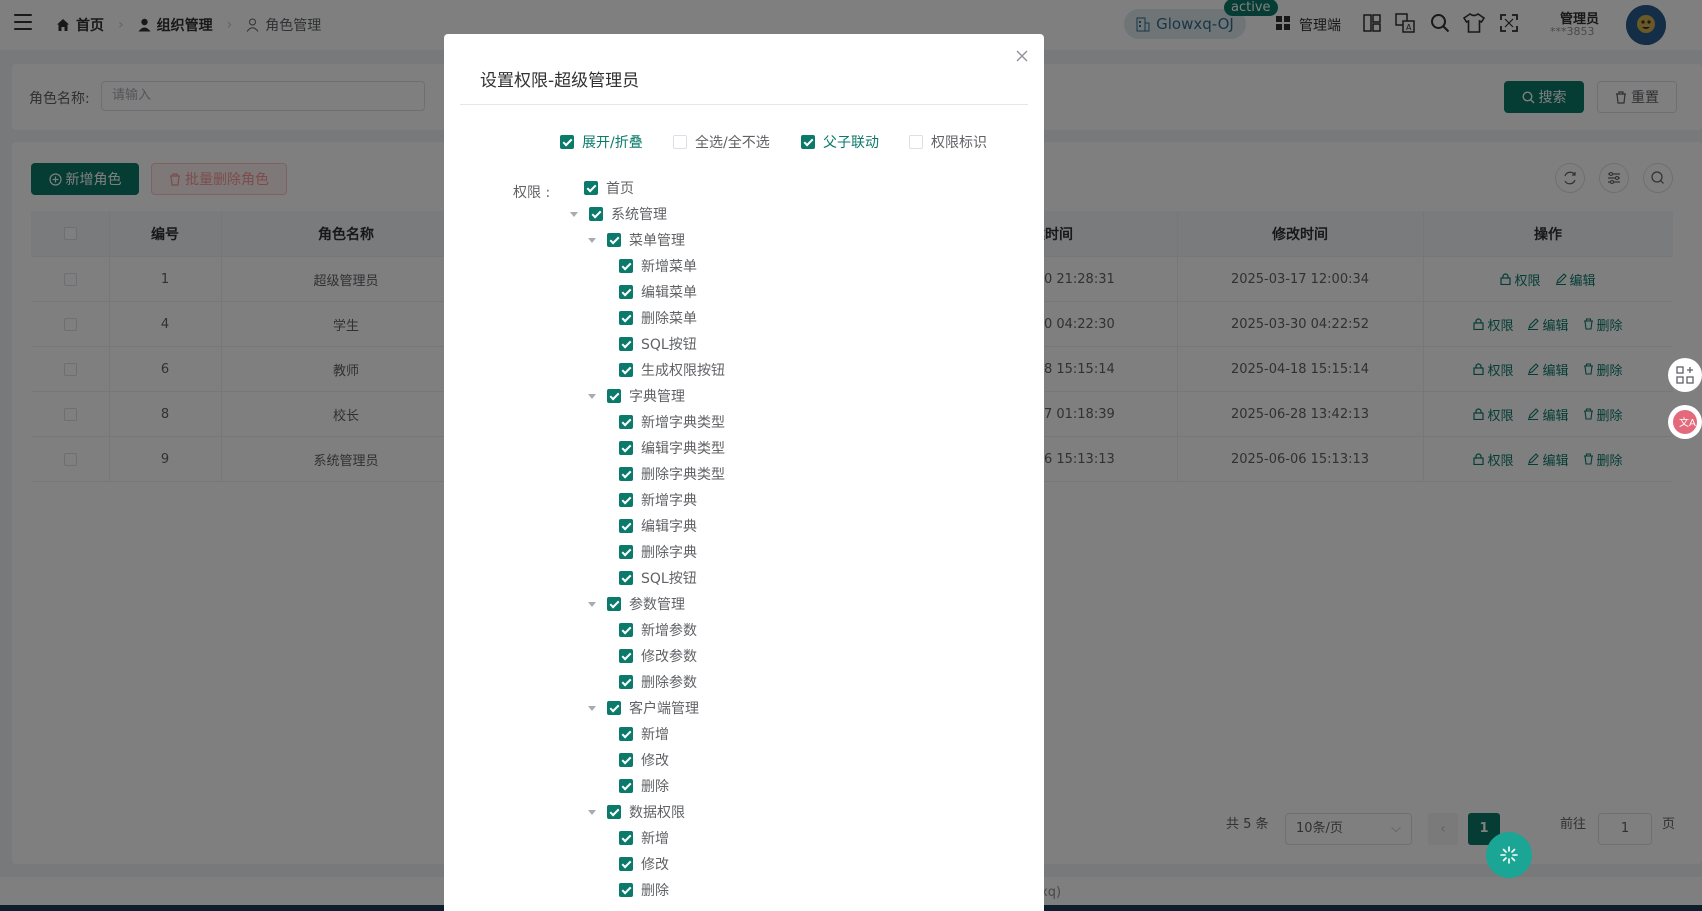  I want to click on tree-node: 编辑字典, so click(658, 526).